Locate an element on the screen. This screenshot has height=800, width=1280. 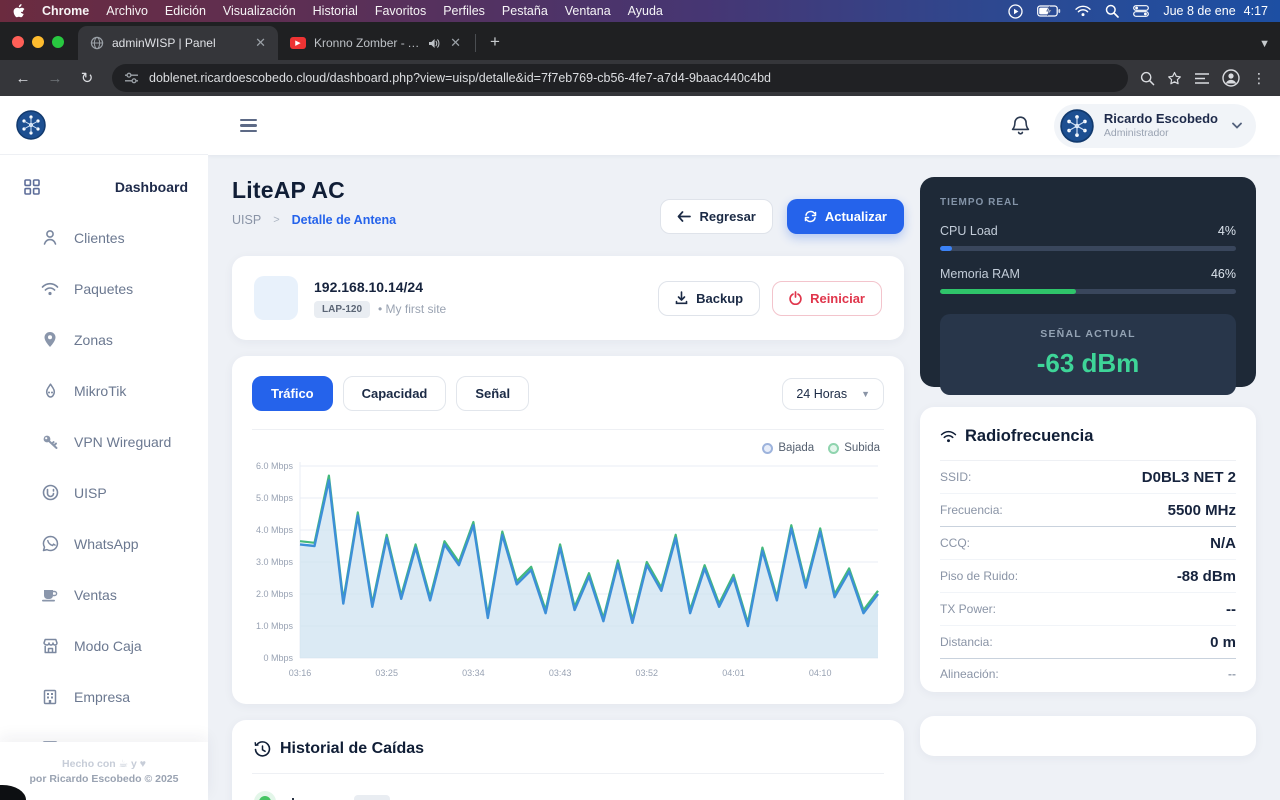
next-card-clipped is located at coordinates (1088, 736).